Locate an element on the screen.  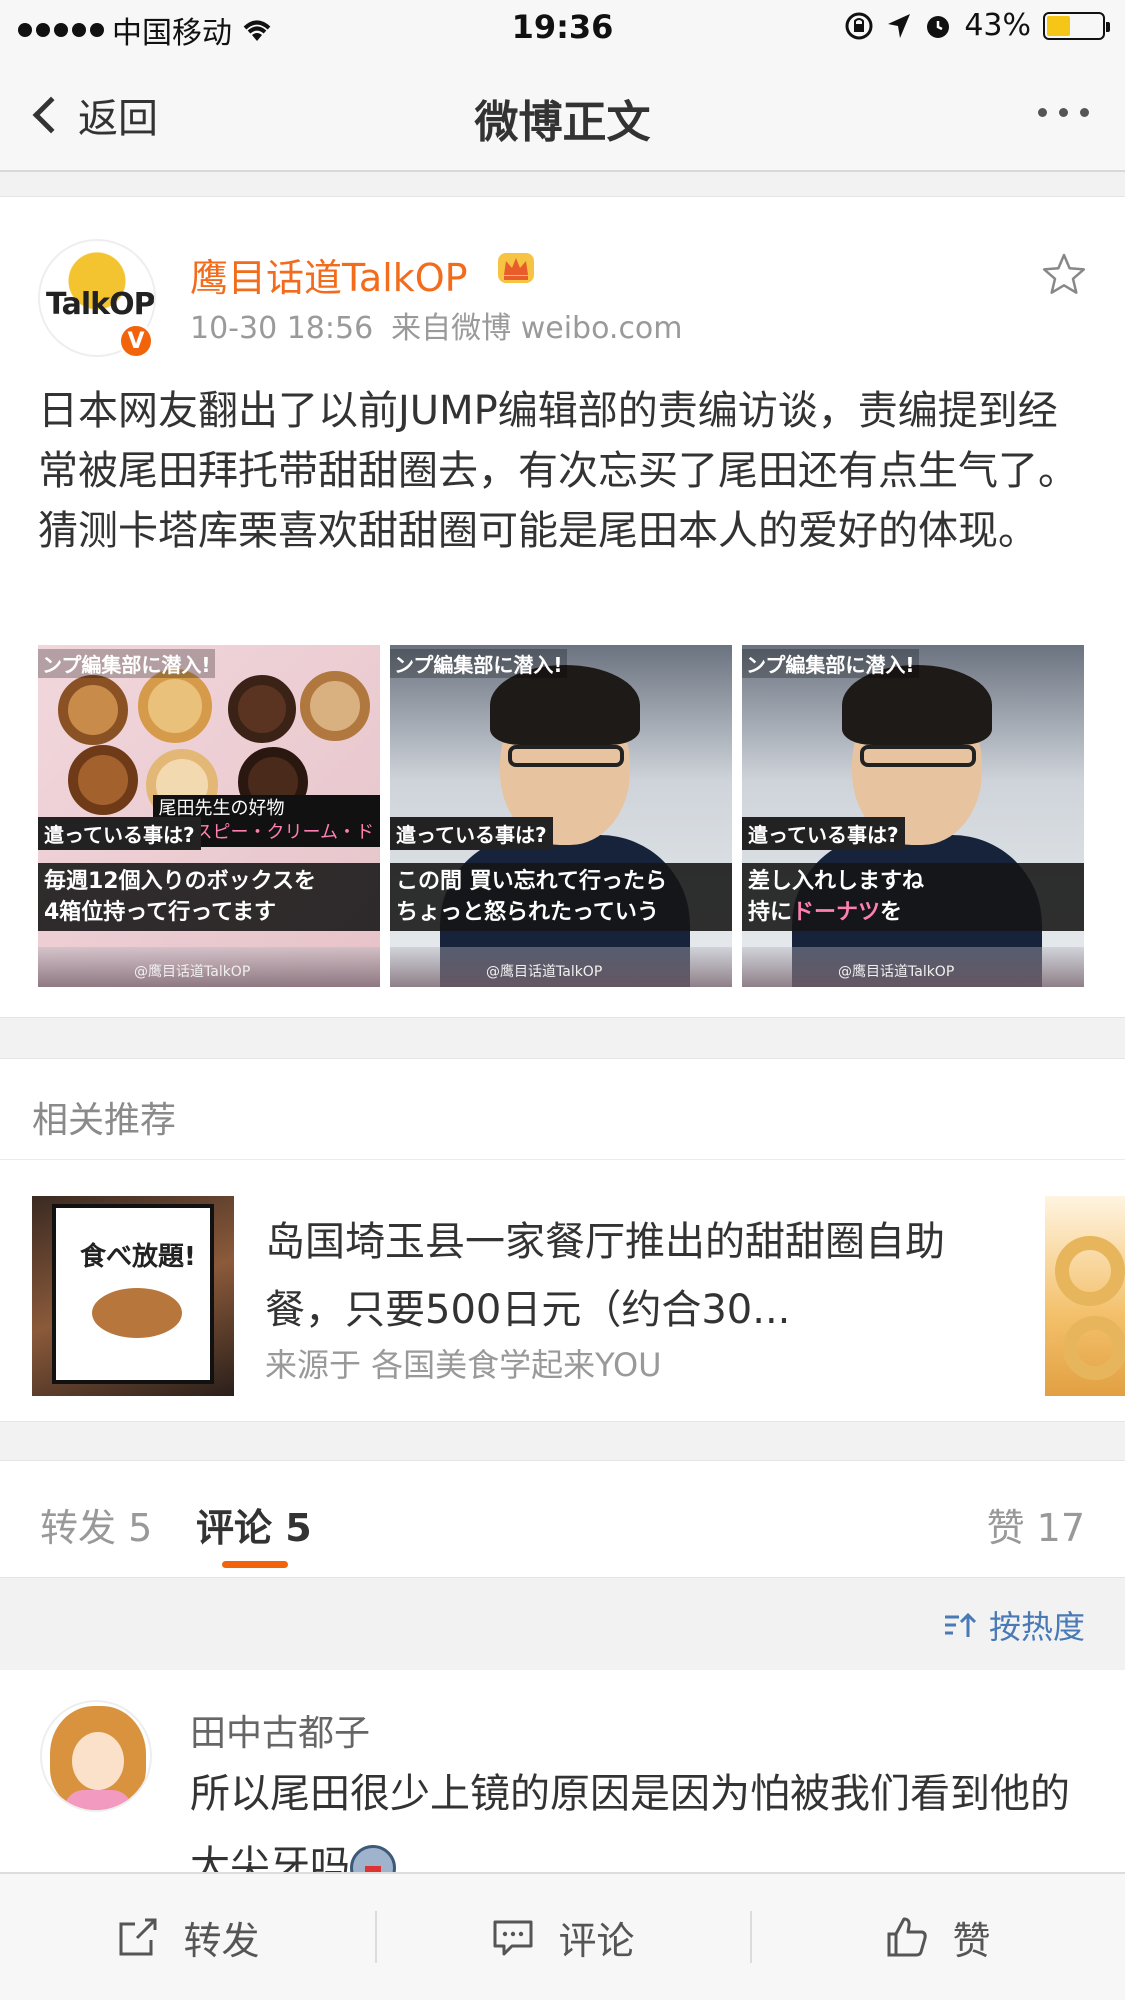
image-2-watermark: @鹰目话道TalkOP is located at coordinates (544, 972).